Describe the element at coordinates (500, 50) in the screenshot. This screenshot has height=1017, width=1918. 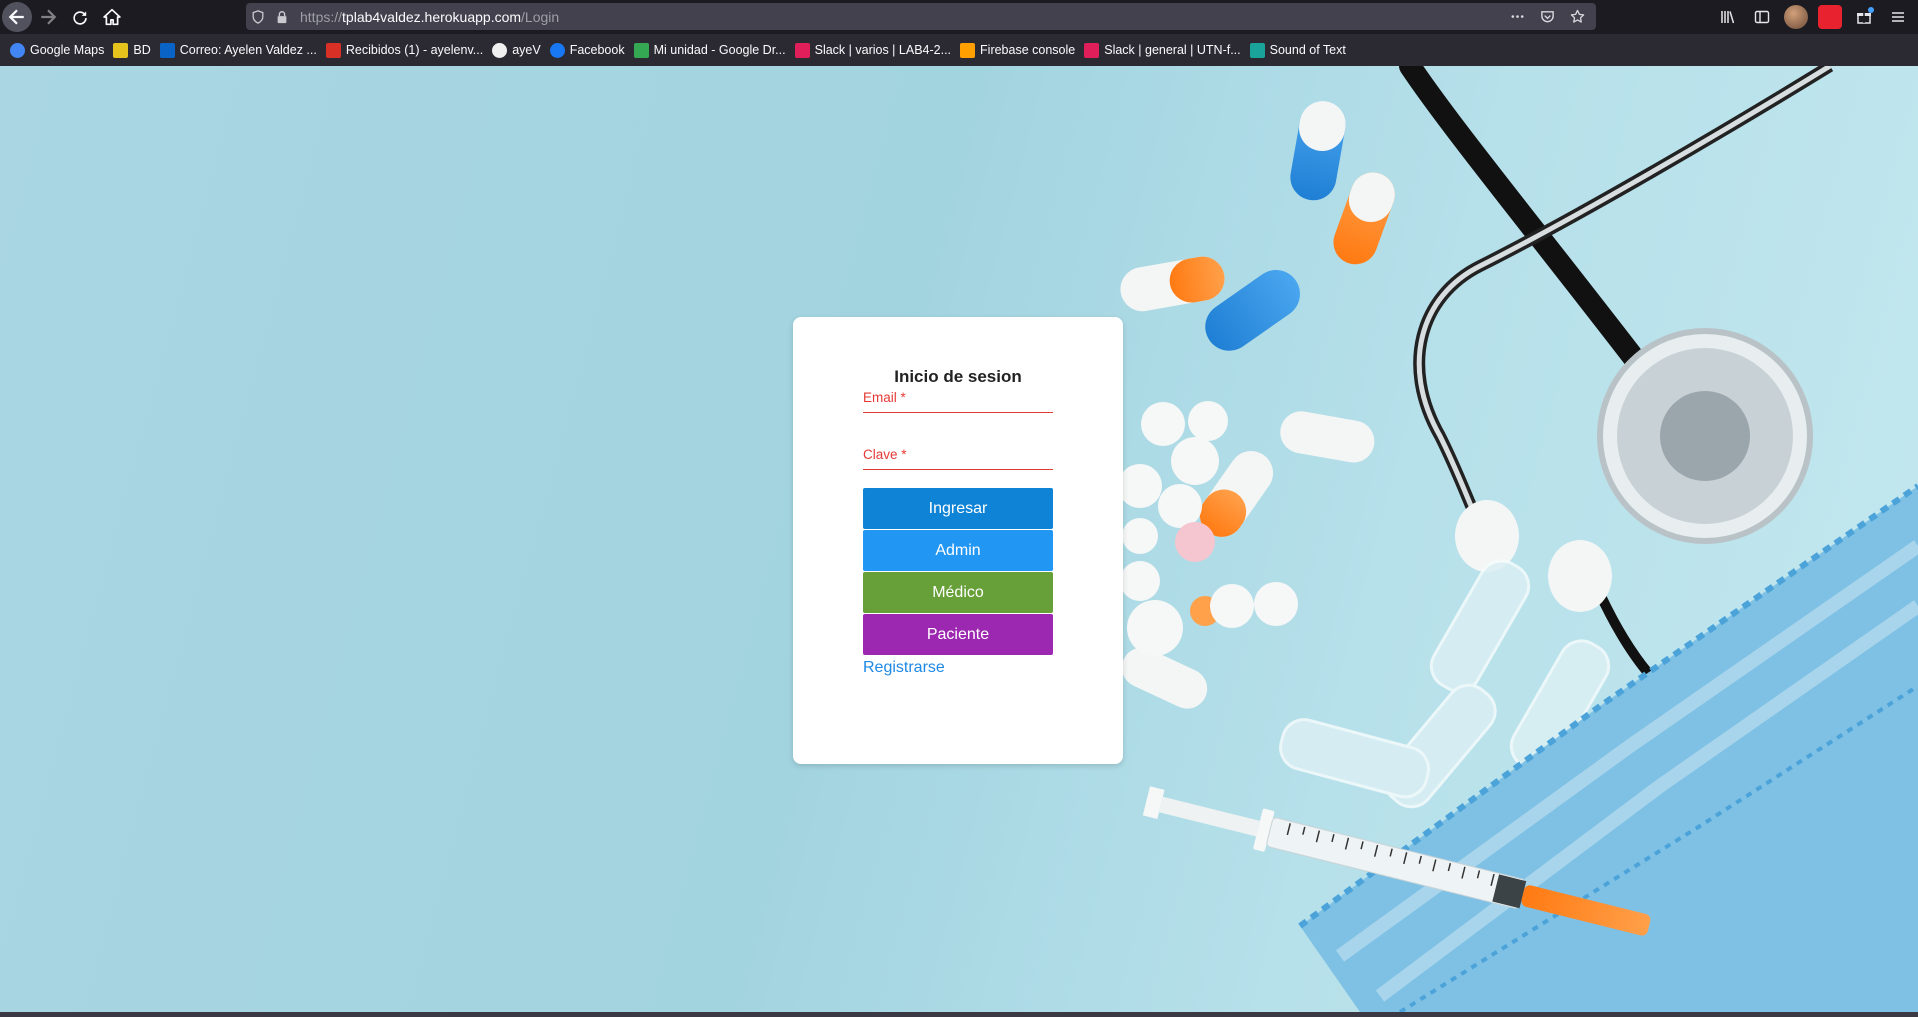
I see `github-icon` at that location.